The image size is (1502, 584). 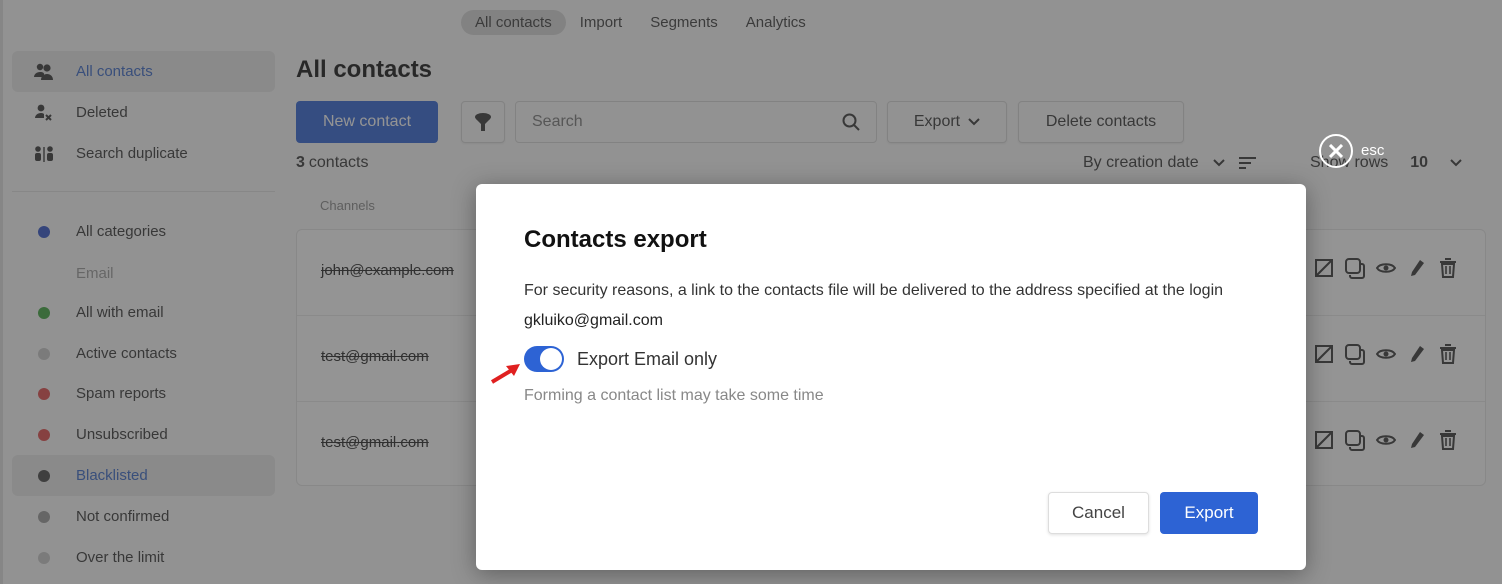 I want to click on close-modal-button: esc, so click(x=1351, y=151).